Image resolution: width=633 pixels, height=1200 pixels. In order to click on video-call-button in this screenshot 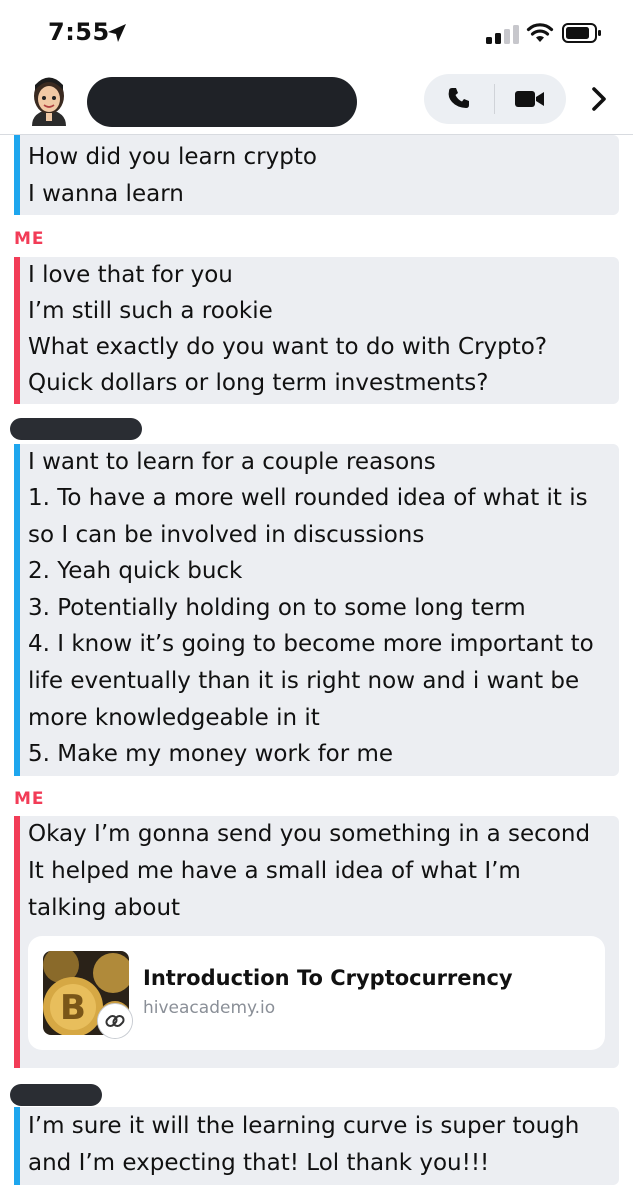, I will do `click(531, 99)`.